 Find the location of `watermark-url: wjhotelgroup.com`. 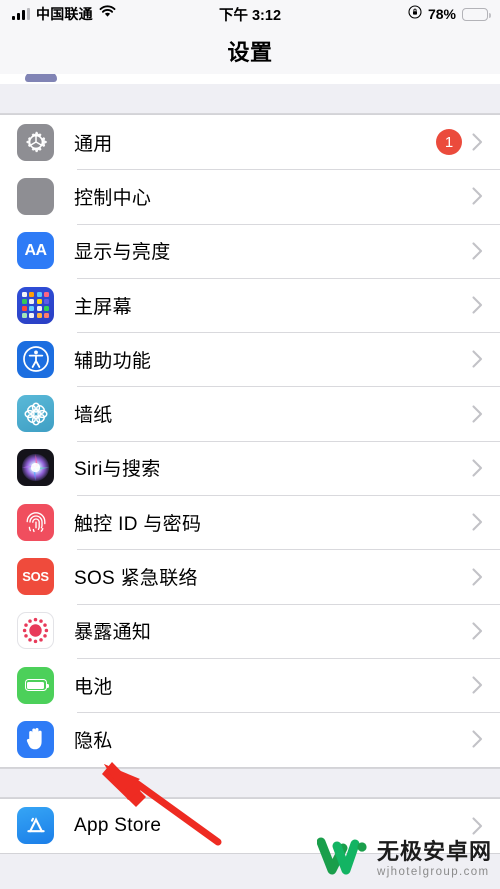

watermark-url: wjhotelgroup.com is located at coordinates (433, 871).